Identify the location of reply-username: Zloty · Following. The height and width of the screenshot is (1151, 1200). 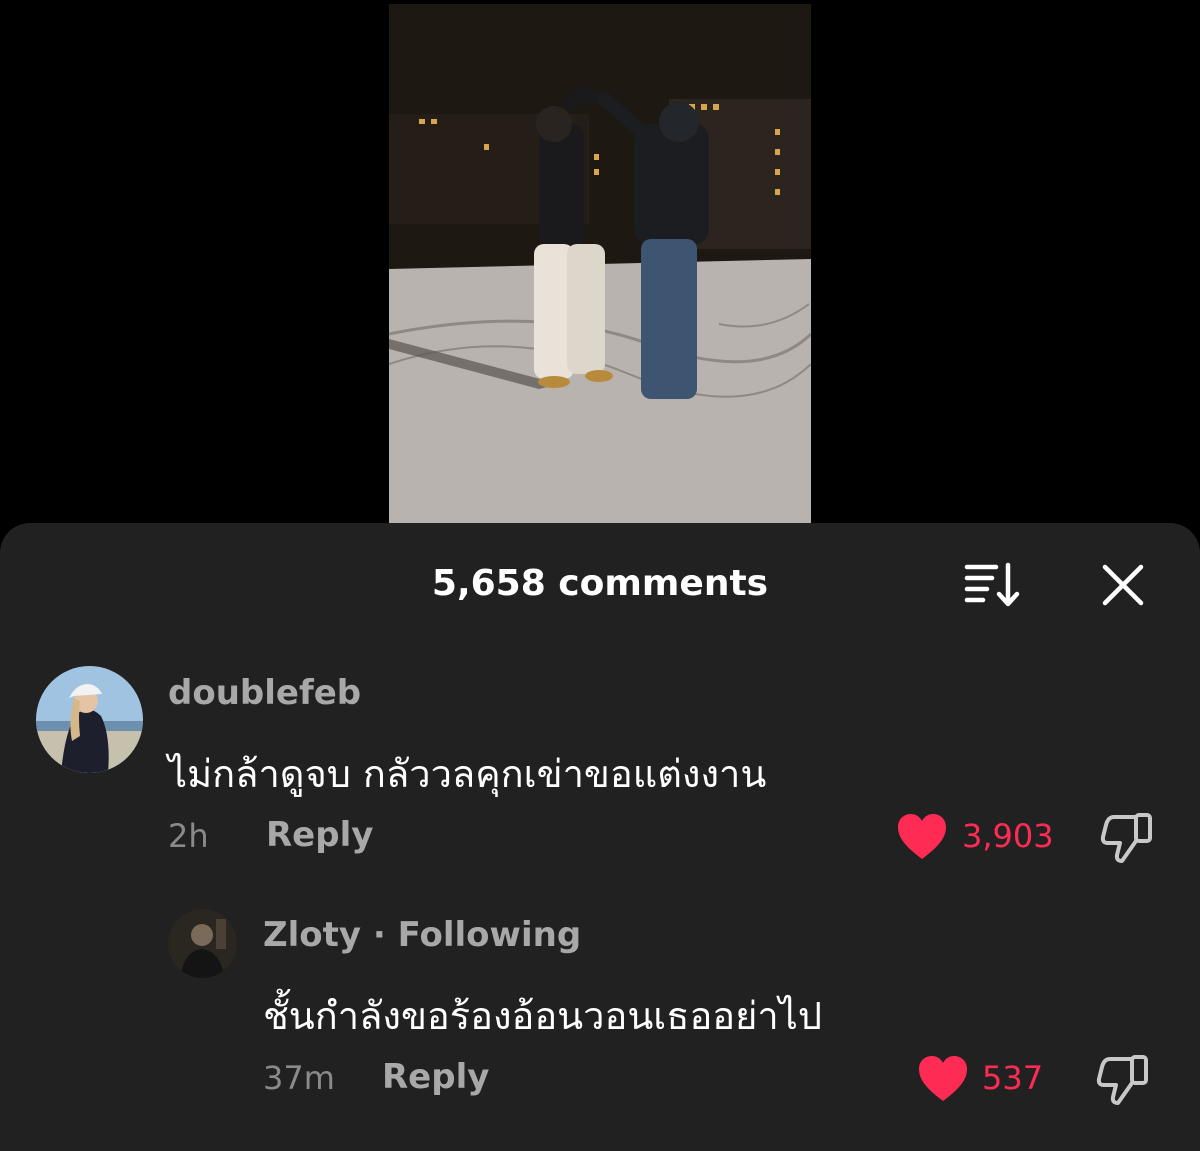
(422, 935).